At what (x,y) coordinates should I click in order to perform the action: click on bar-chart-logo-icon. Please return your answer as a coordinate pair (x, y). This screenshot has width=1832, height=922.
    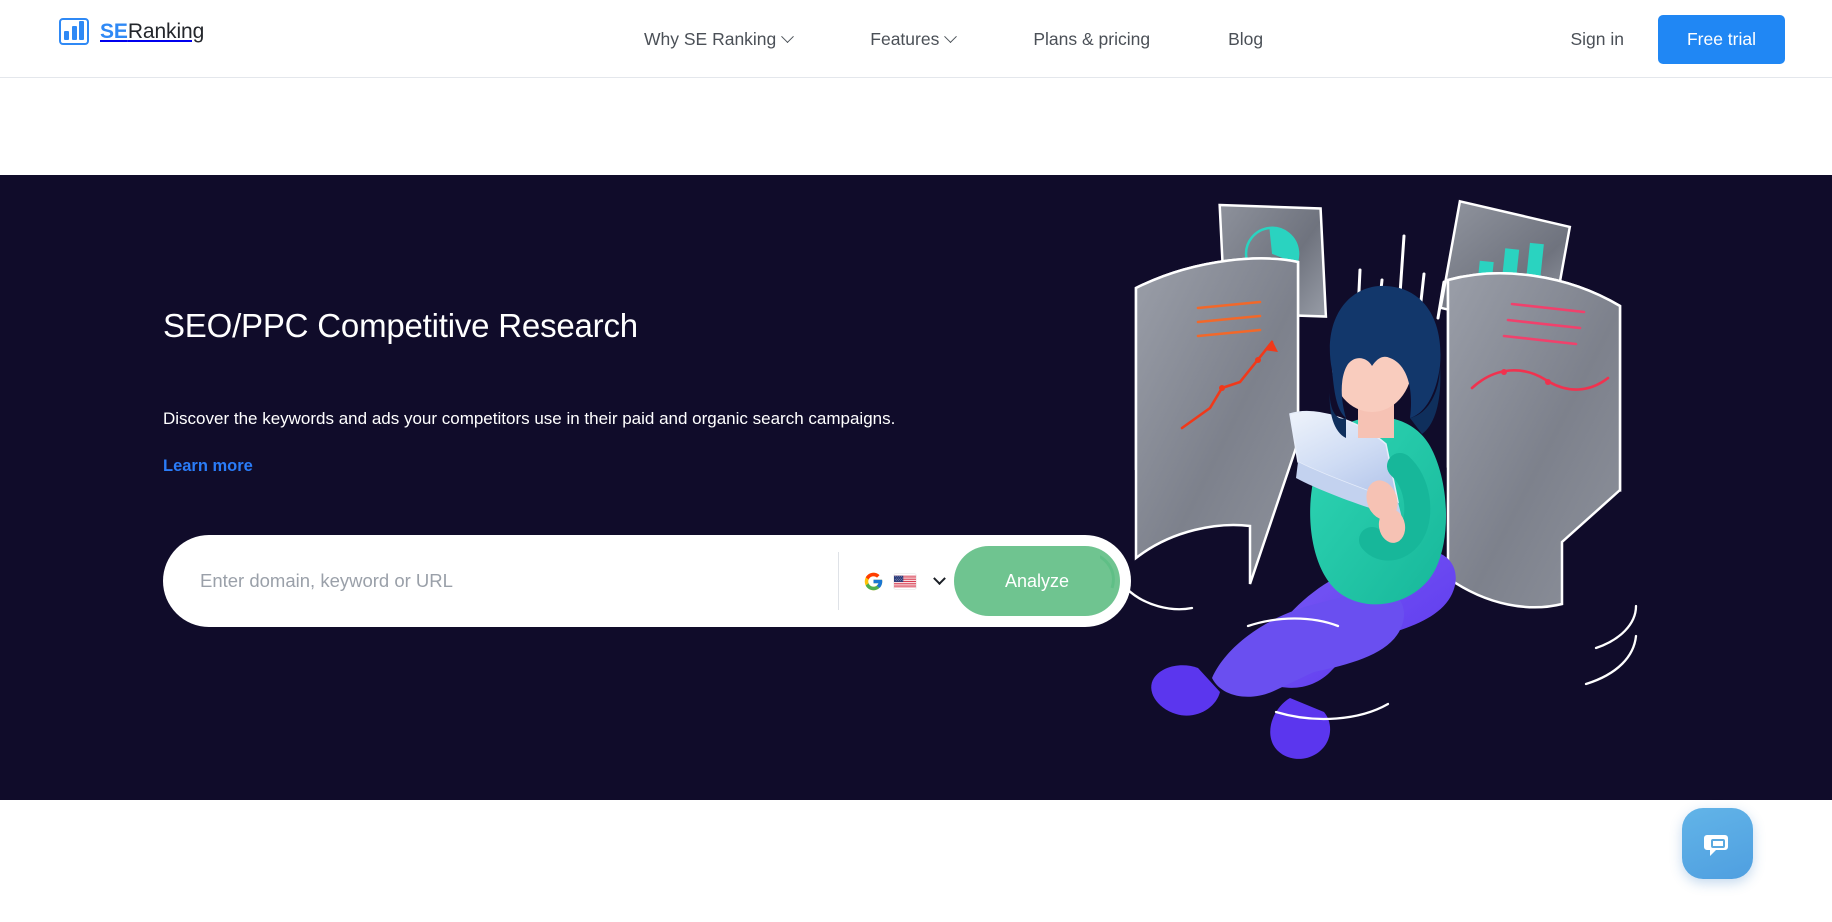
    Looking at the image, I should click on (74, 31).